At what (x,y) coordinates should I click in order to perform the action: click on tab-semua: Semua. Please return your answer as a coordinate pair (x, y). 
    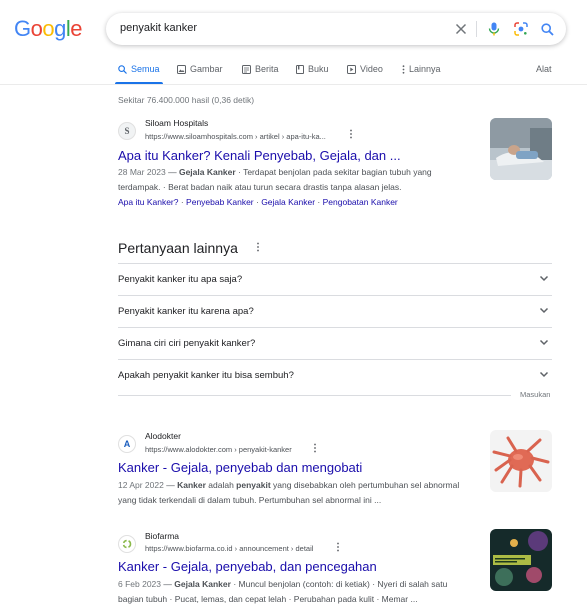
    Looking at the image, I should click on (139, 69).